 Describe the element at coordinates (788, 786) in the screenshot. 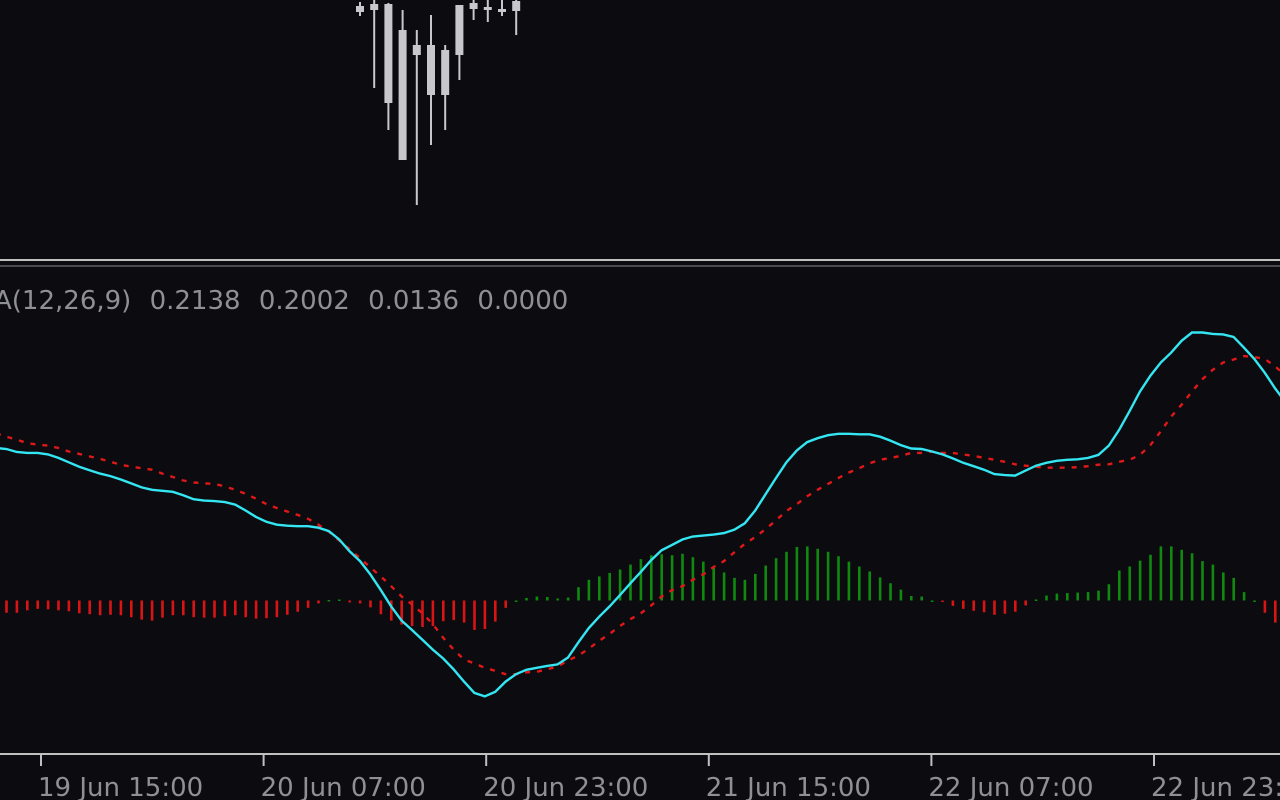

I see `time-tick-label: 21 Jun 15:00` at that location.